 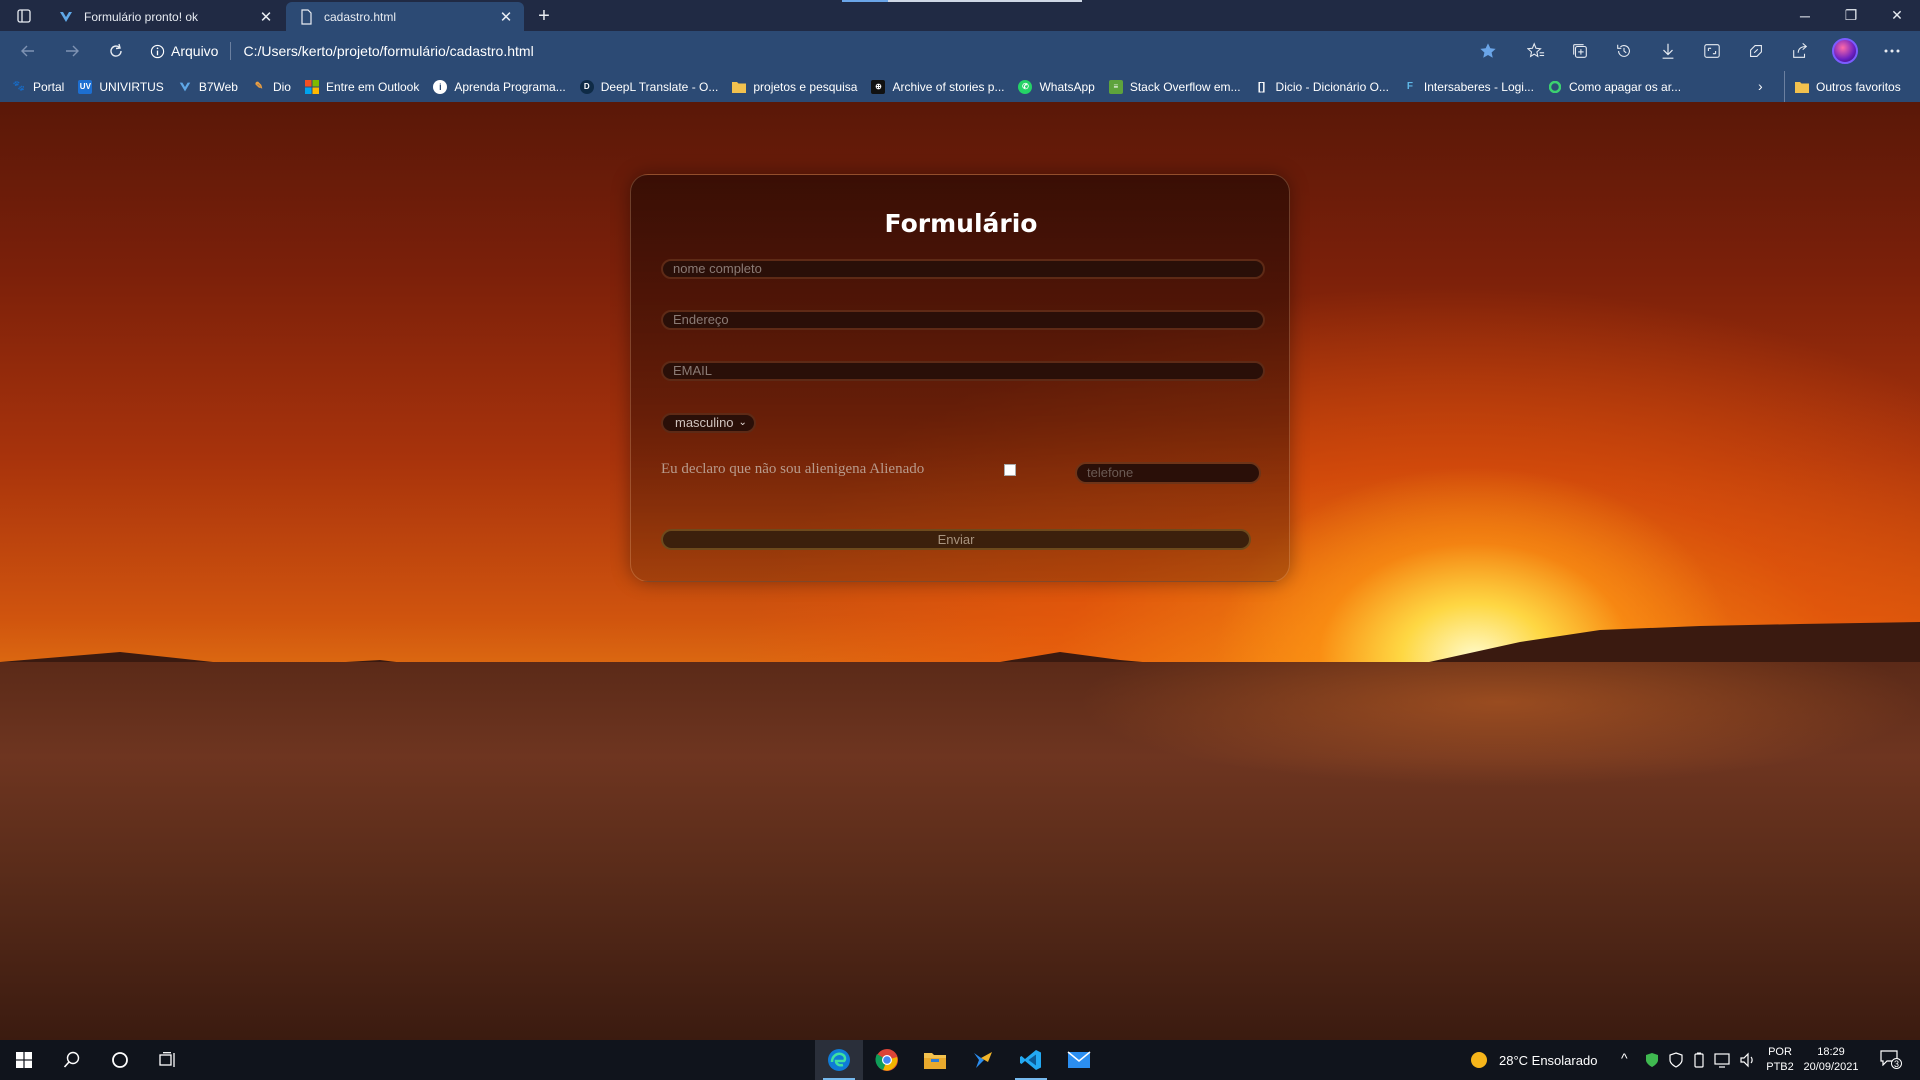 What do you see at coordinates (72, 51) in the screenshot?
I see `forward-button` at bounding box center [72, 51].